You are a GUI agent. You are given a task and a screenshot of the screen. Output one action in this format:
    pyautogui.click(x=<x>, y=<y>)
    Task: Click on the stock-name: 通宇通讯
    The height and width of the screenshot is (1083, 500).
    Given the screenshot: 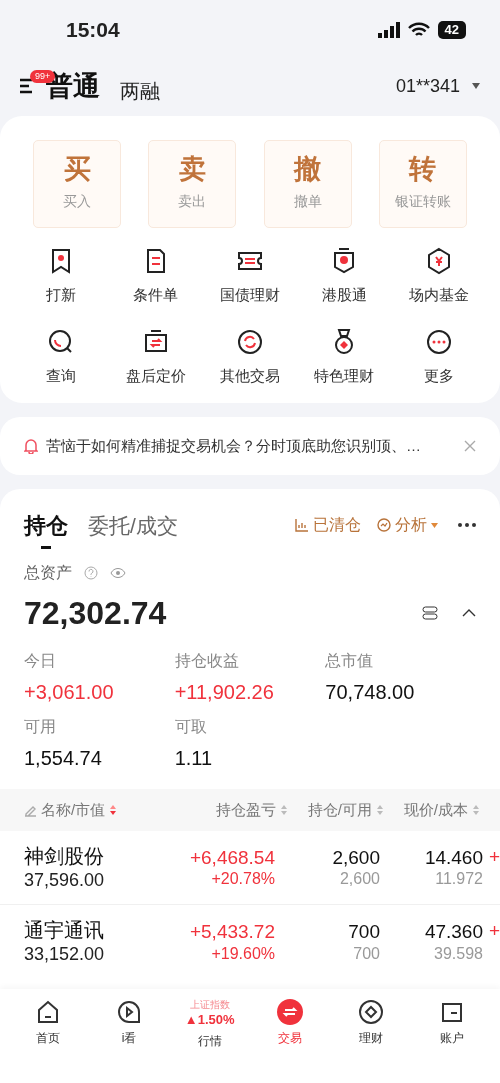 What is the action you would take?
    pyautogui.click(x=64, y=931)
    